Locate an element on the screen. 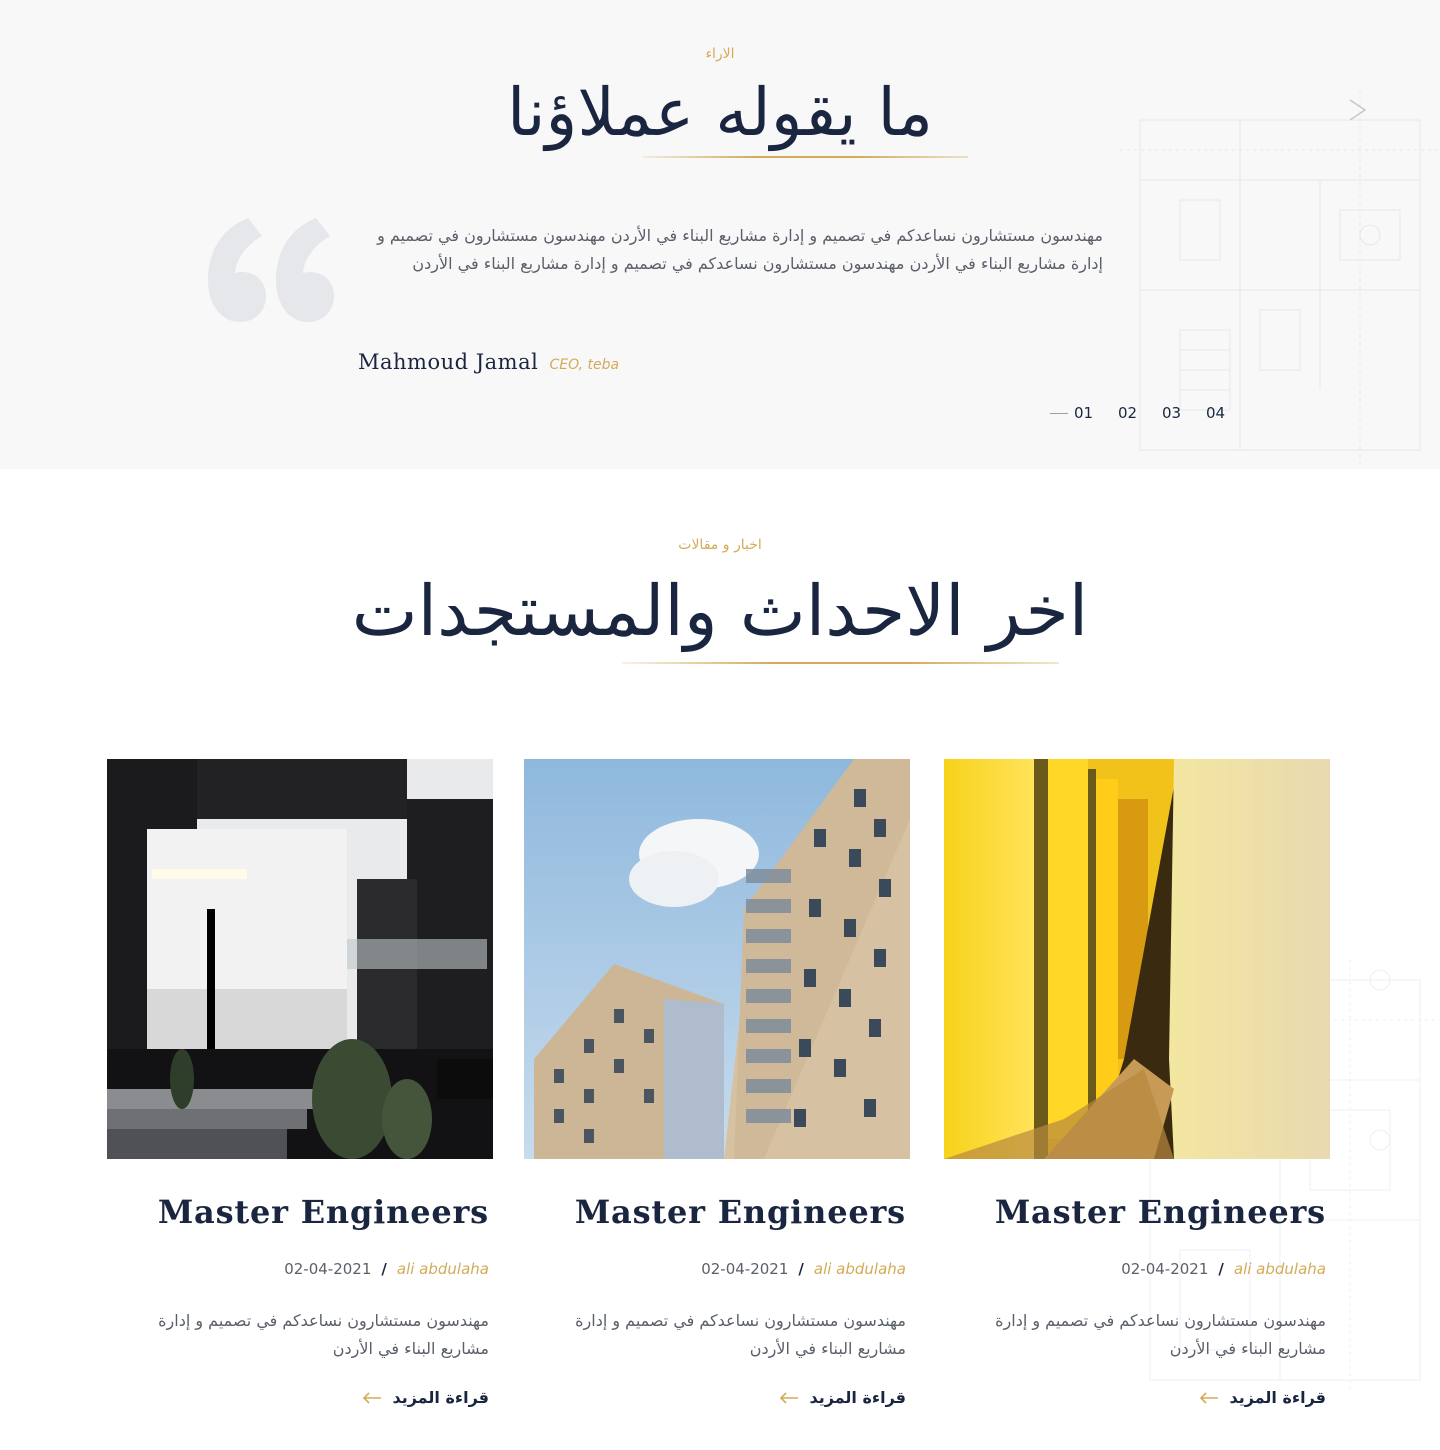 Image resolution: width=1440 pixels, height=1450 pixels. news-title: اخر الاحداث والمستجدات is located at coordinates (720, 611).